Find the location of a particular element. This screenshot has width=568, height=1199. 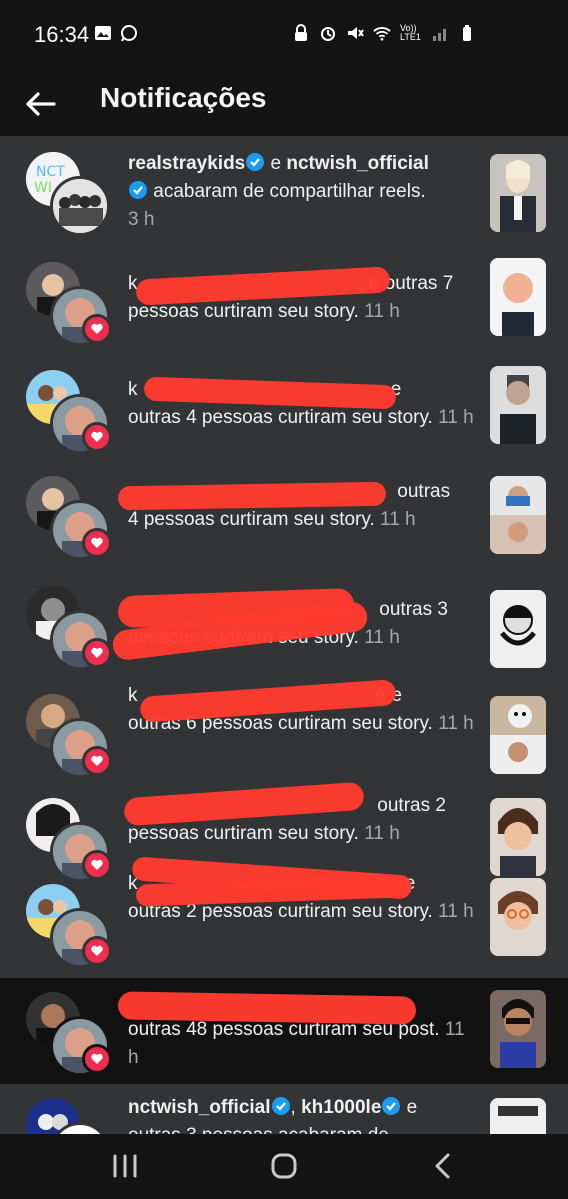

username: realstraykids is located at coordinates (186, 163).